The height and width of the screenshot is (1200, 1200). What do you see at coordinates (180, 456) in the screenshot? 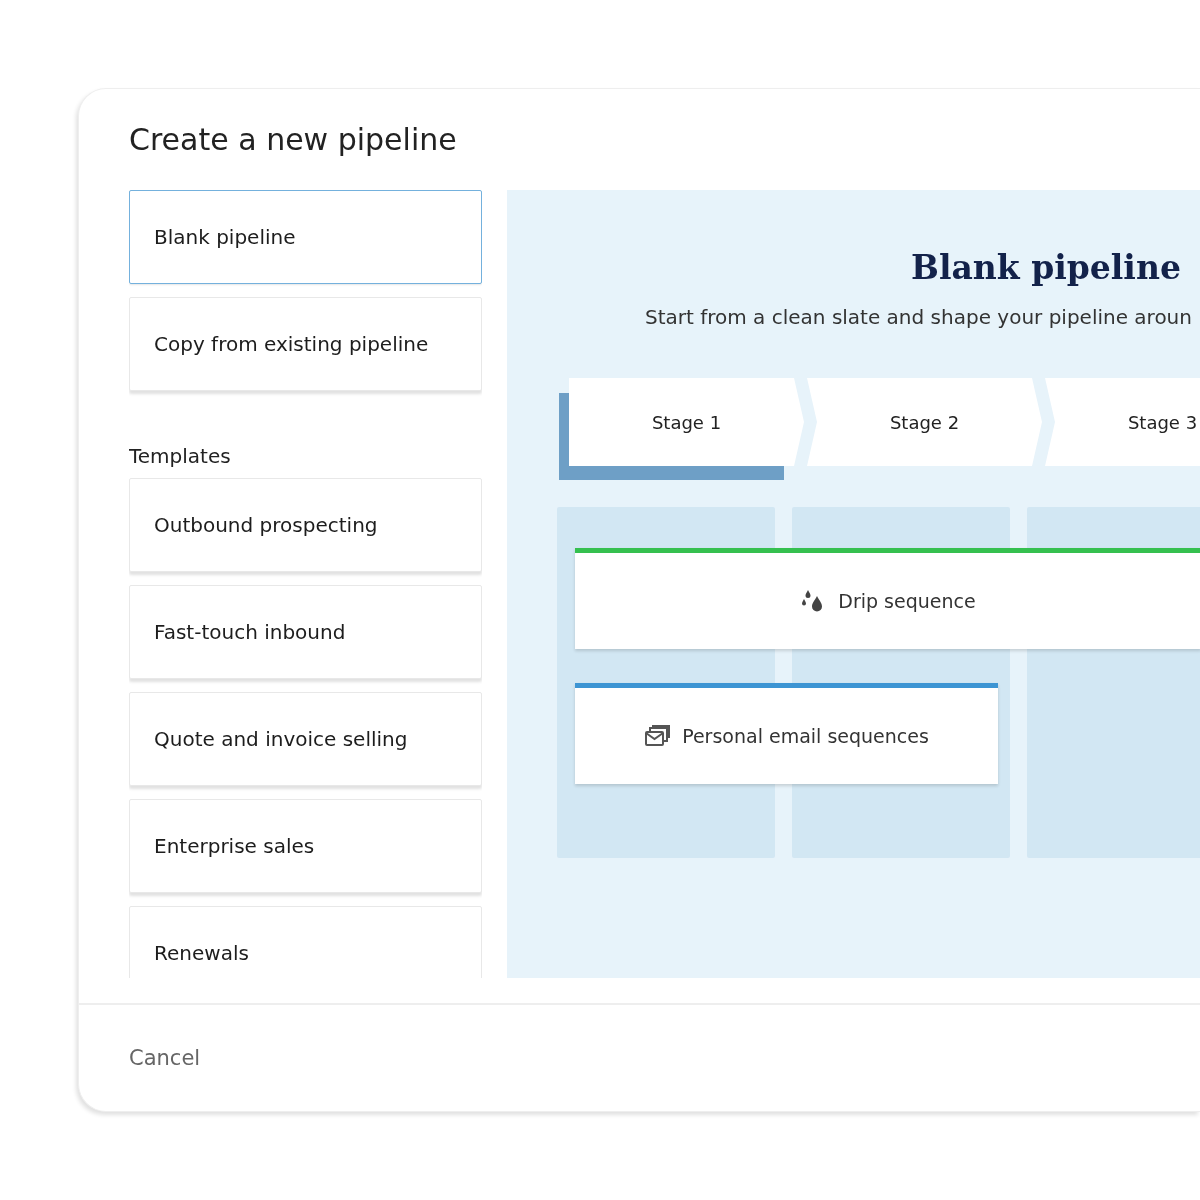
I see `section-heading: Templates` at bounding box center [180, 456].